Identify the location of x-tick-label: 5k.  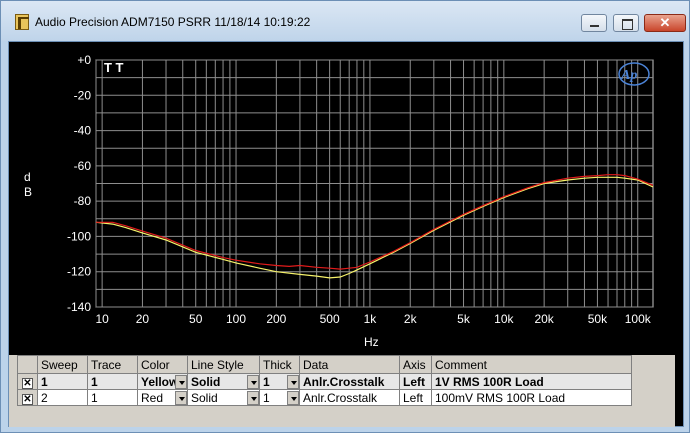
(464, 319).